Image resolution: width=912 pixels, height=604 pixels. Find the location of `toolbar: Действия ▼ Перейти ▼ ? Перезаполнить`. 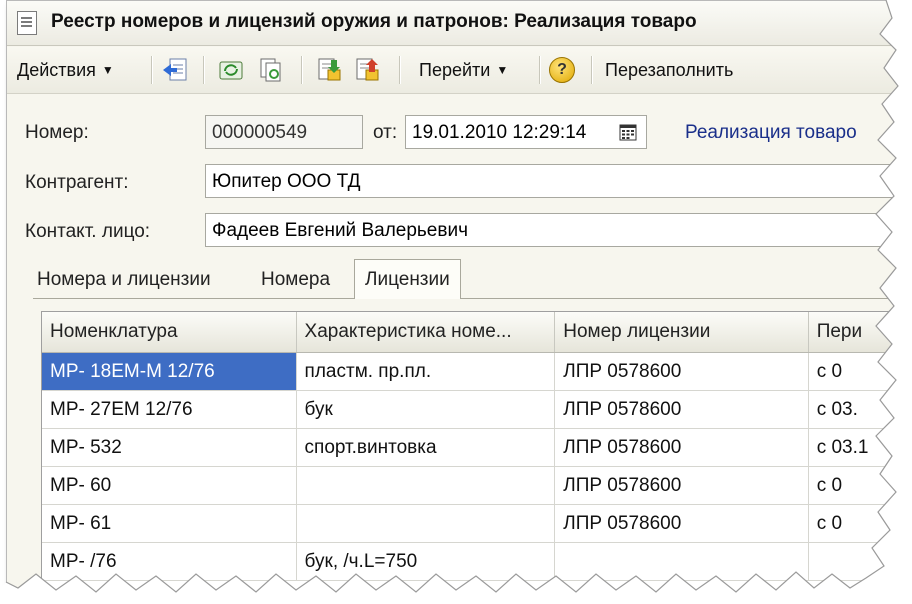

toolbar: Действия ▼ Перейти ▼ ? Перезаполнить is located at coordinates (457, 70).